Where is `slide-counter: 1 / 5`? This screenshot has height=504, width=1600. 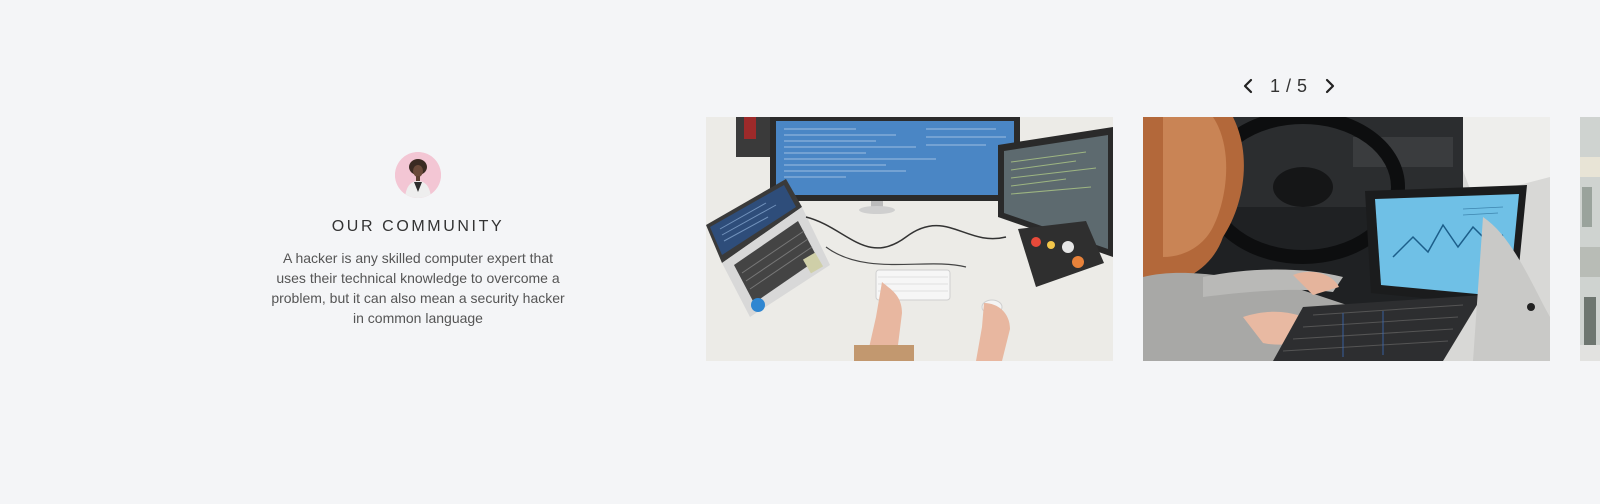
slide-counter: 1 / 5 is located at coordinates (1289, 85).